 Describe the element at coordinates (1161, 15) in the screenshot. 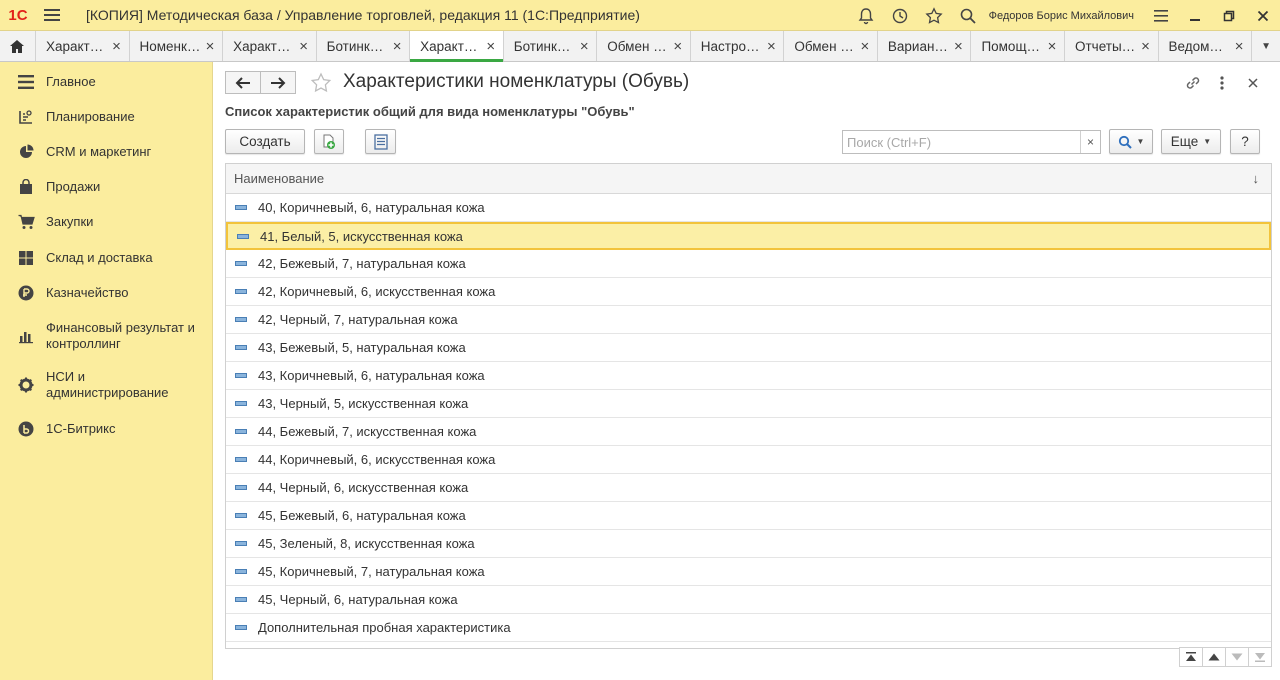

I see `settings-menu-icon` at that location.